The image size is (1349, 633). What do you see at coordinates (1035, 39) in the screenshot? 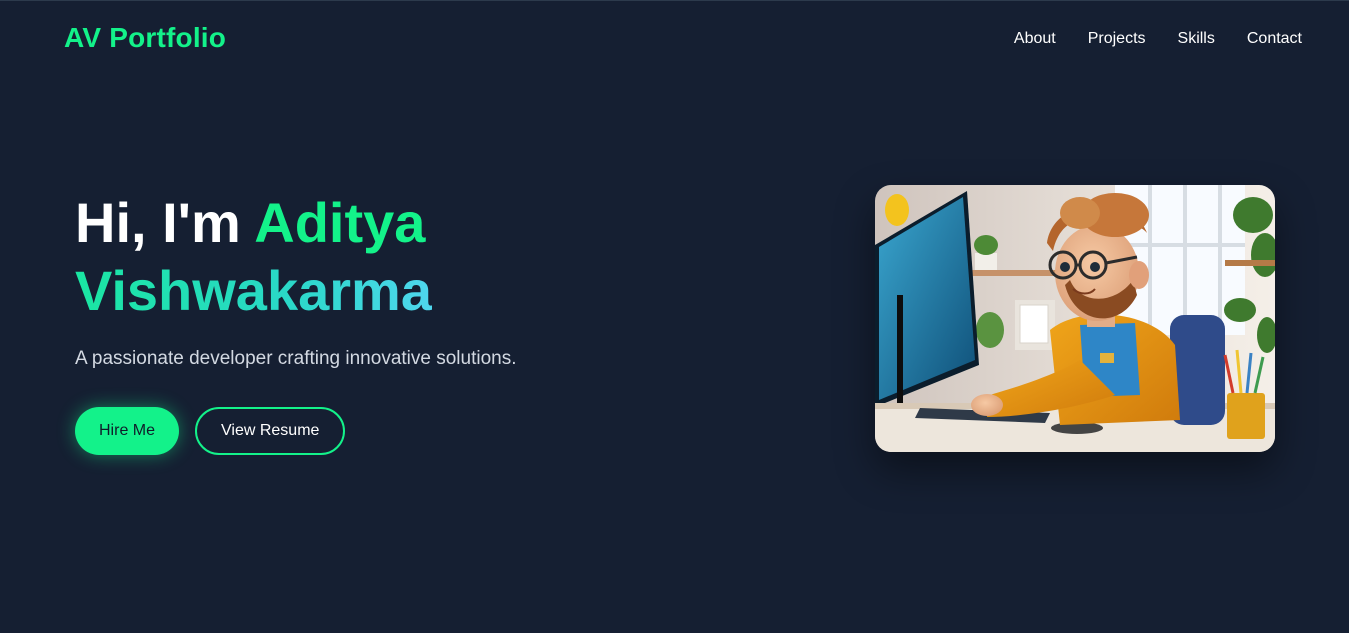
I see `nav-link-about: About` at bounding box center [1035, 39].